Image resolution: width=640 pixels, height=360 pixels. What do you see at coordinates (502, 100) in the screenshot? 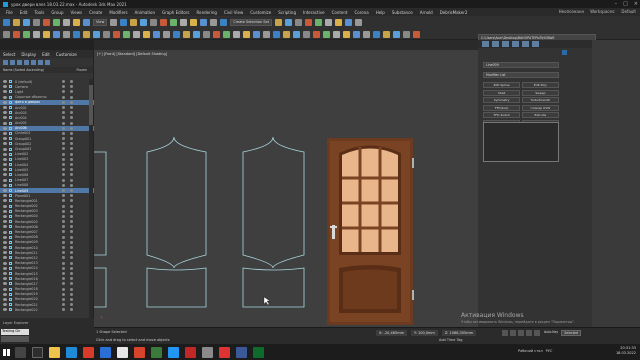
I see `modifier-button: Symmetry` at bounding box center [502, 100].